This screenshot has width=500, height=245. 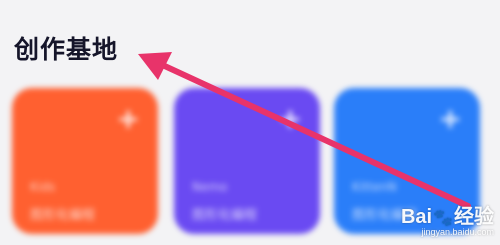 I want to click on baidu-jingyan-watermark: Bai🐾经验 jingyan.baidu.com, so click(x=447, y=218).